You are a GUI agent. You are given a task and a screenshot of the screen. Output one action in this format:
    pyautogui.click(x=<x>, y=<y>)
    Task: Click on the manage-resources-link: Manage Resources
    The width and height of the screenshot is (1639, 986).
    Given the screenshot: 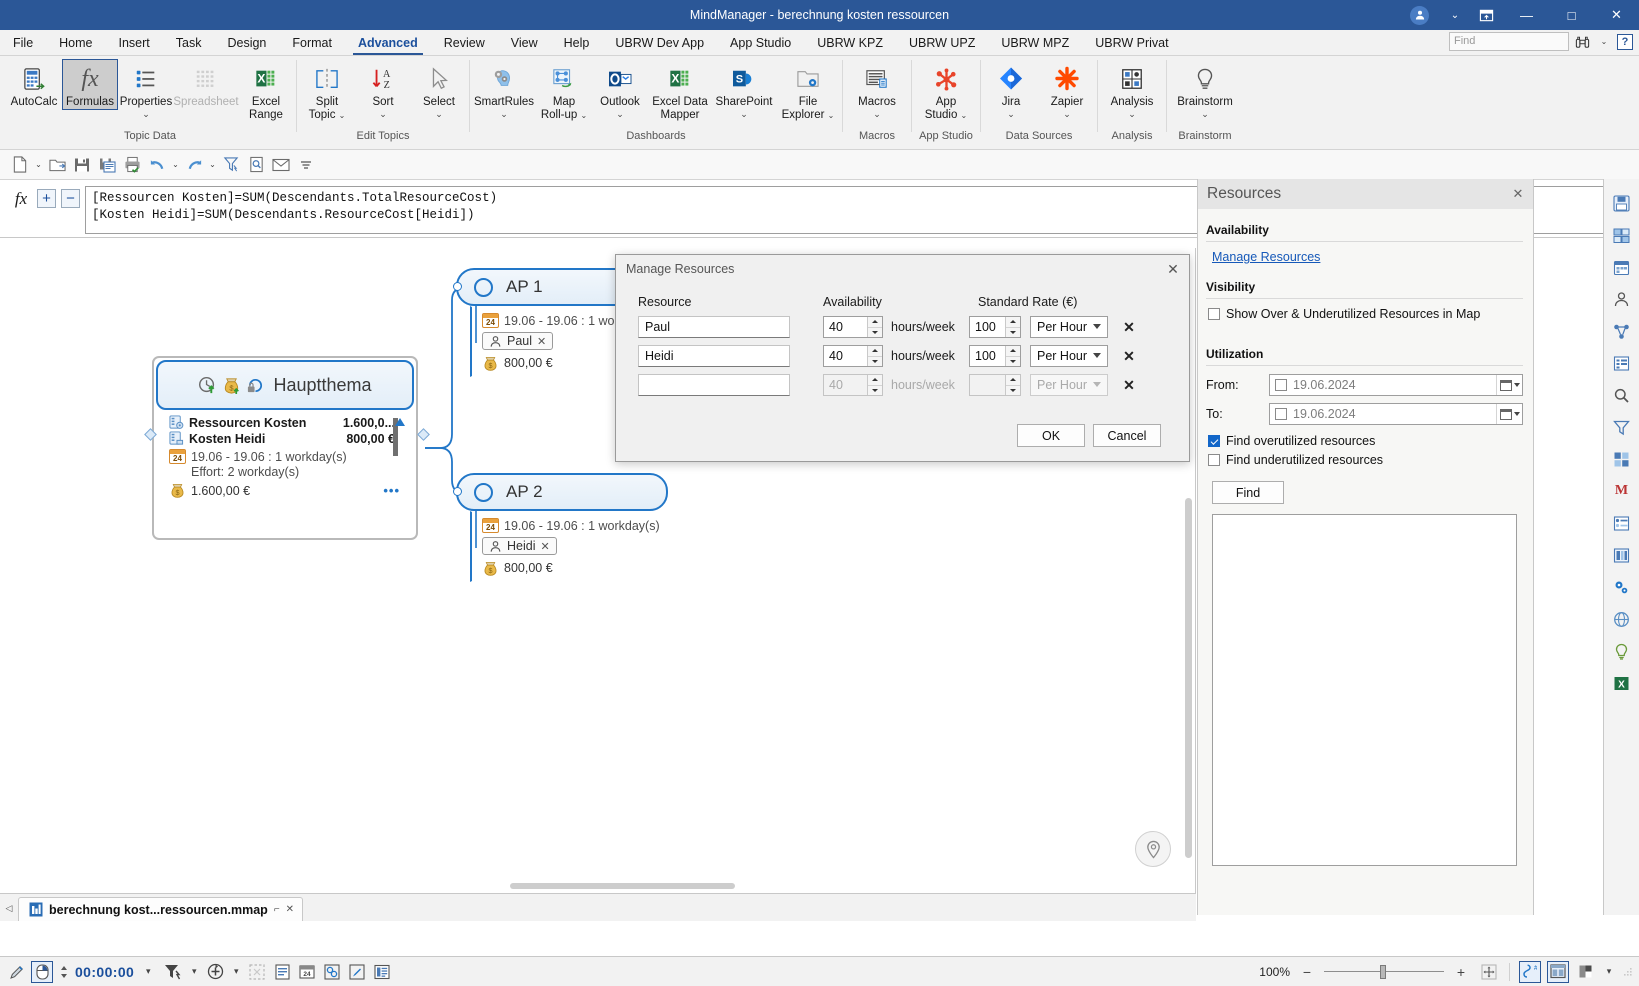 What is the action you would take?
    pyautogui.click(x=1266, y=257)
    